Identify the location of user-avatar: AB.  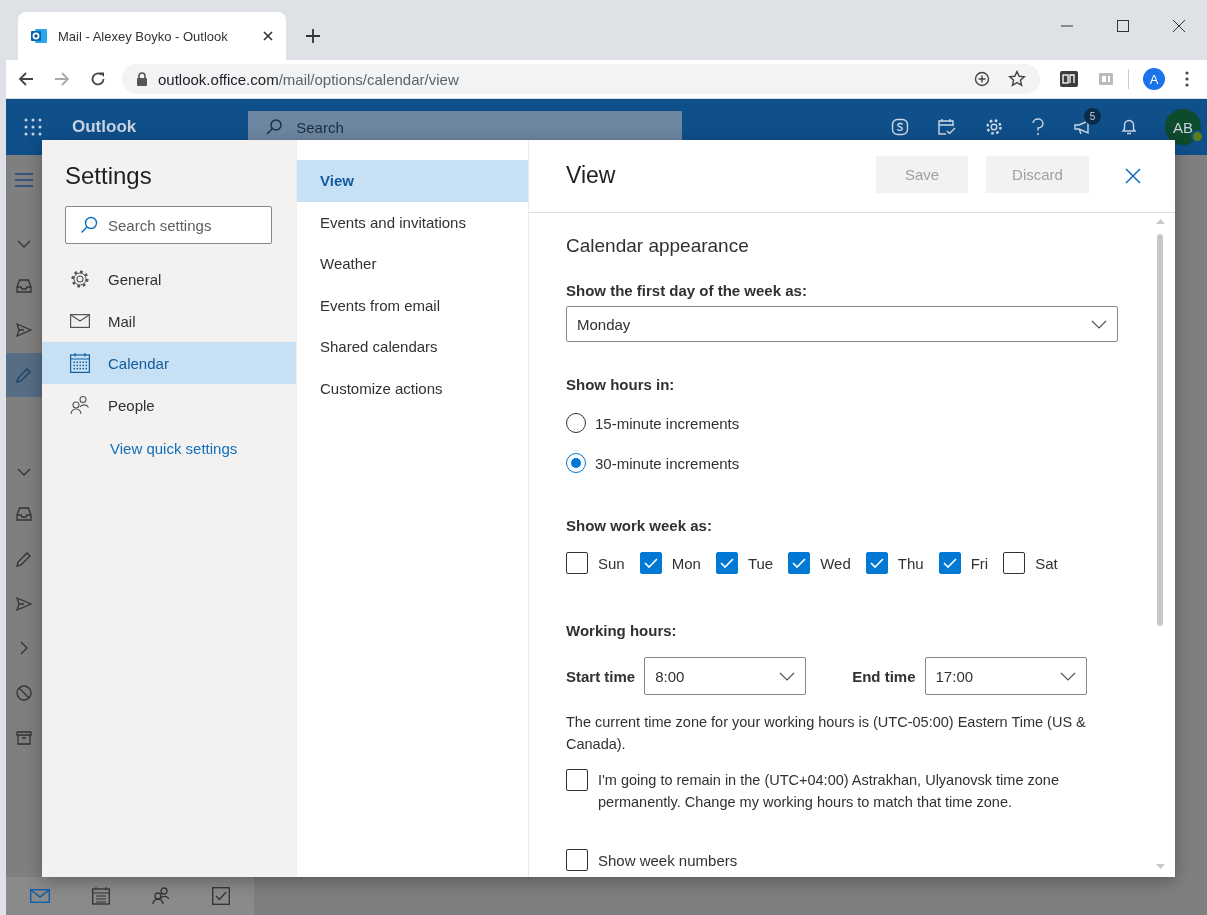
(1183, 127).